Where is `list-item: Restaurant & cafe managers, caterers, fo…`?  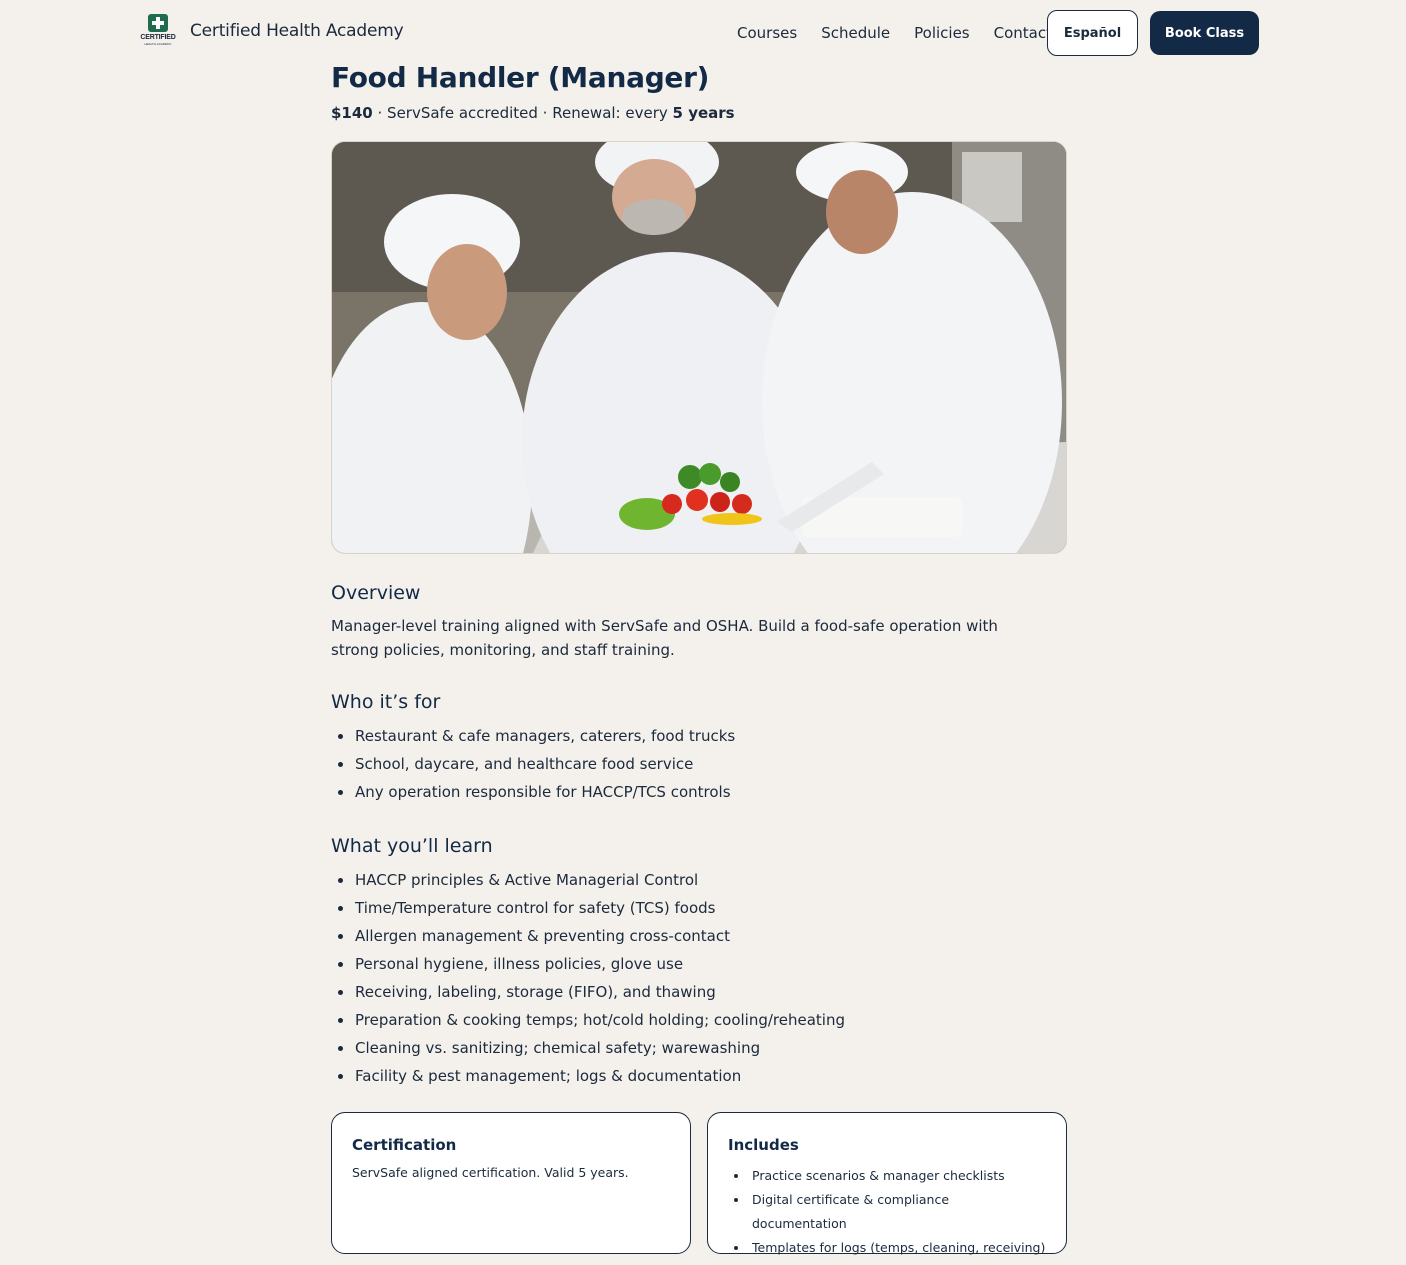 list-item: Restaurant & cafe managers, caterers, fo… is located at coordinates (699, 736).